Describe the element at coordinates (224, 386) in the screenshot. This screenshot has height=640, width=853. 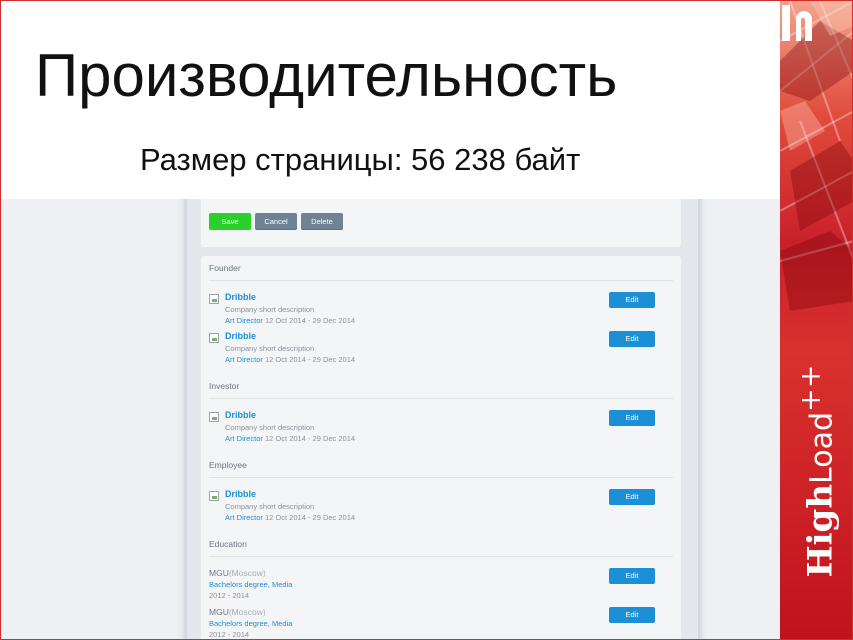
I see `section-title-investor: Investor` at that location.